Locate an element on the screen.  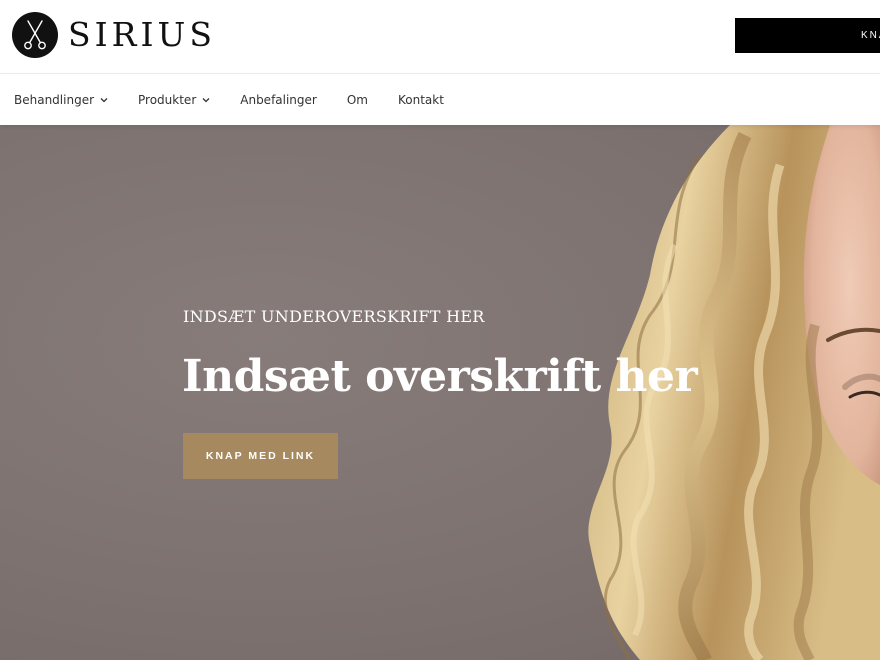
site-header: SIRIUS KNAP MED LINK is located at coordinates (440, 37).